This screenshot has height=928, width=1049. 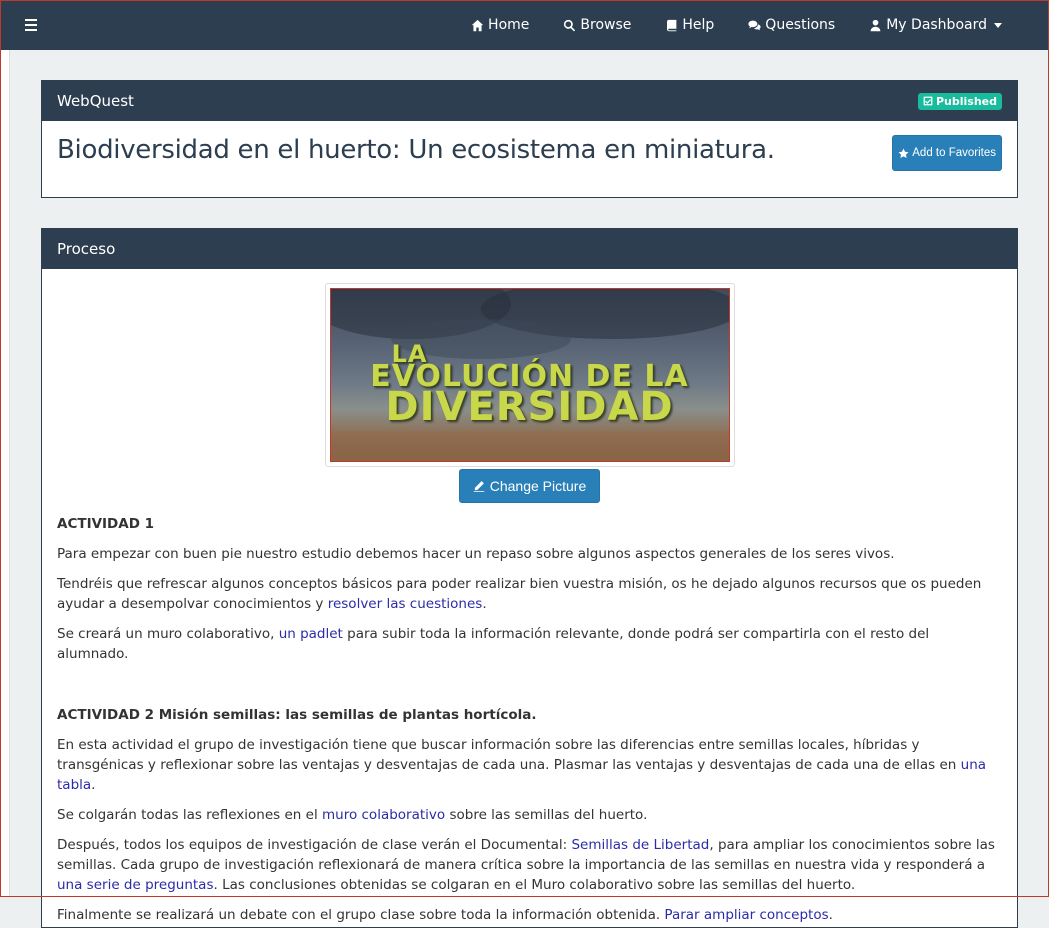 What do you see at coordinates (529, 486) in the screenshot?
I see `change-picture-button: Change Picture` at bounding box center [529, 486].